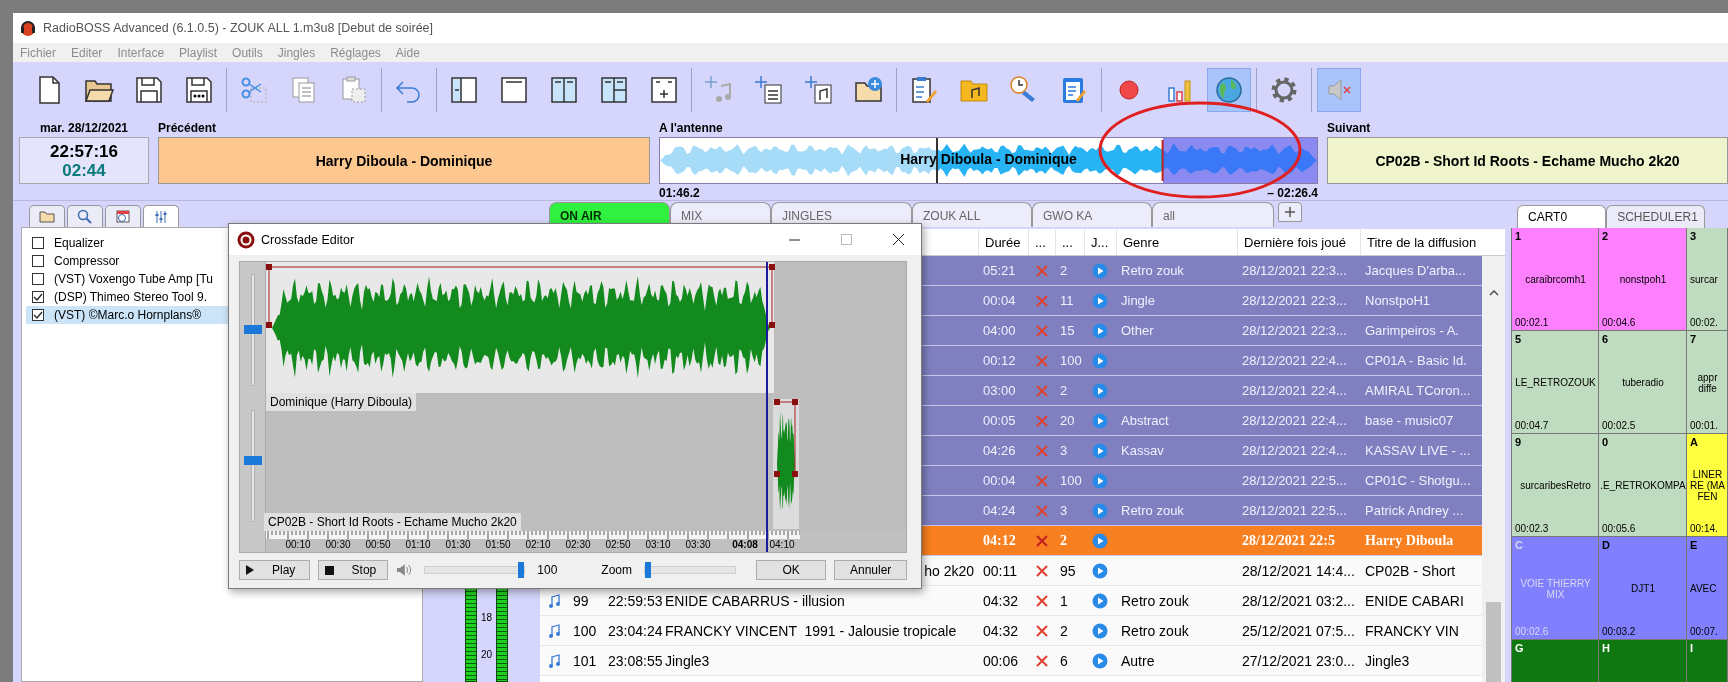 The image size is (1728, 682). I want to click on cart-button: H, so click(1643, 661).